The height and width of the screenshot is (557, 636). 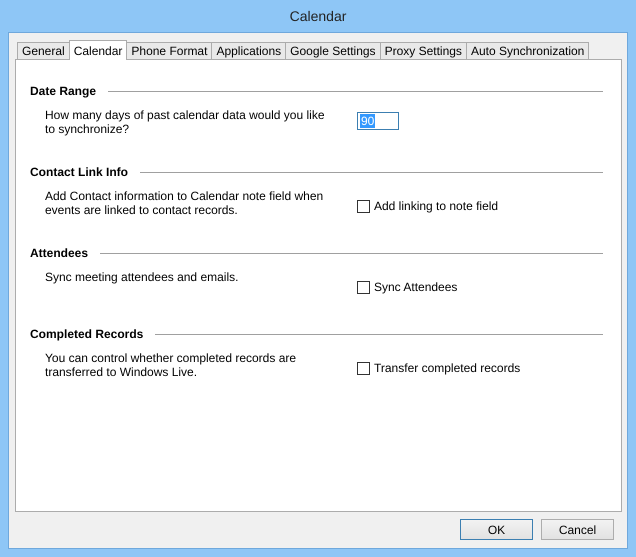 What do you see at coordinates (59, 253) in the screenshot?
I see `section-heading: Attendees` at bounding box center [59, 253].